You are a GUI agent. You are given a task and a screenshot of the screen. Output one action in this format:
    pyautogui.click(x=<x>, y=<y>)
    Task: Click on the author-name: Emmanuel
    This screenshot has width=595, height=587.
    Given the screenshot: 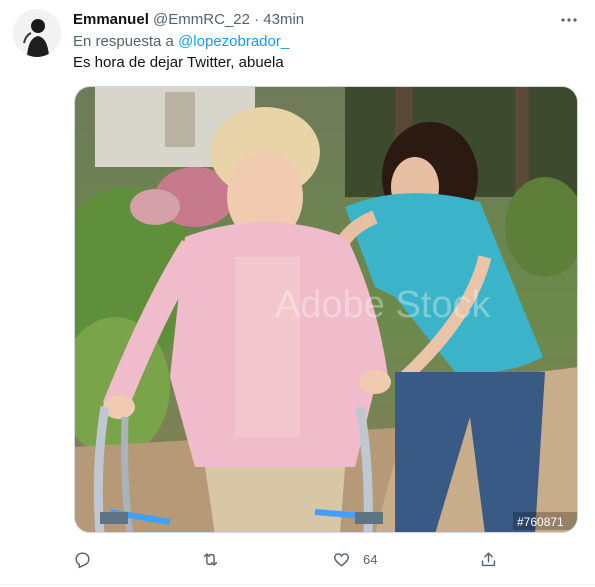 What is the action you would take?
    pyautogui.click(x=111, y=19)
    